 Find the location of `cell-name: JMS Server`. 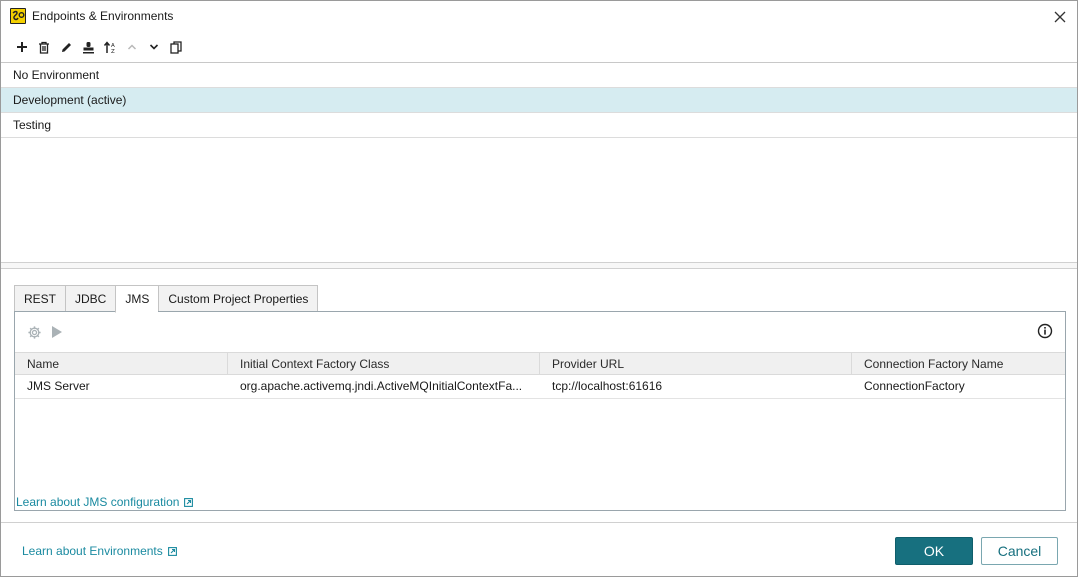

cell-name: JMS Server is located at coordinates (58, 386).